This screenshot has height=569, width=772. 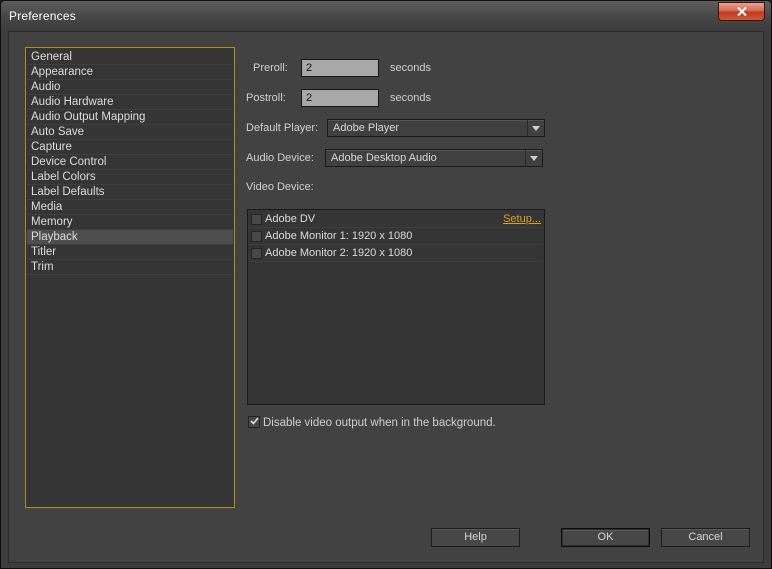 I want to click on postroll-input, so click(x=340, y=98).